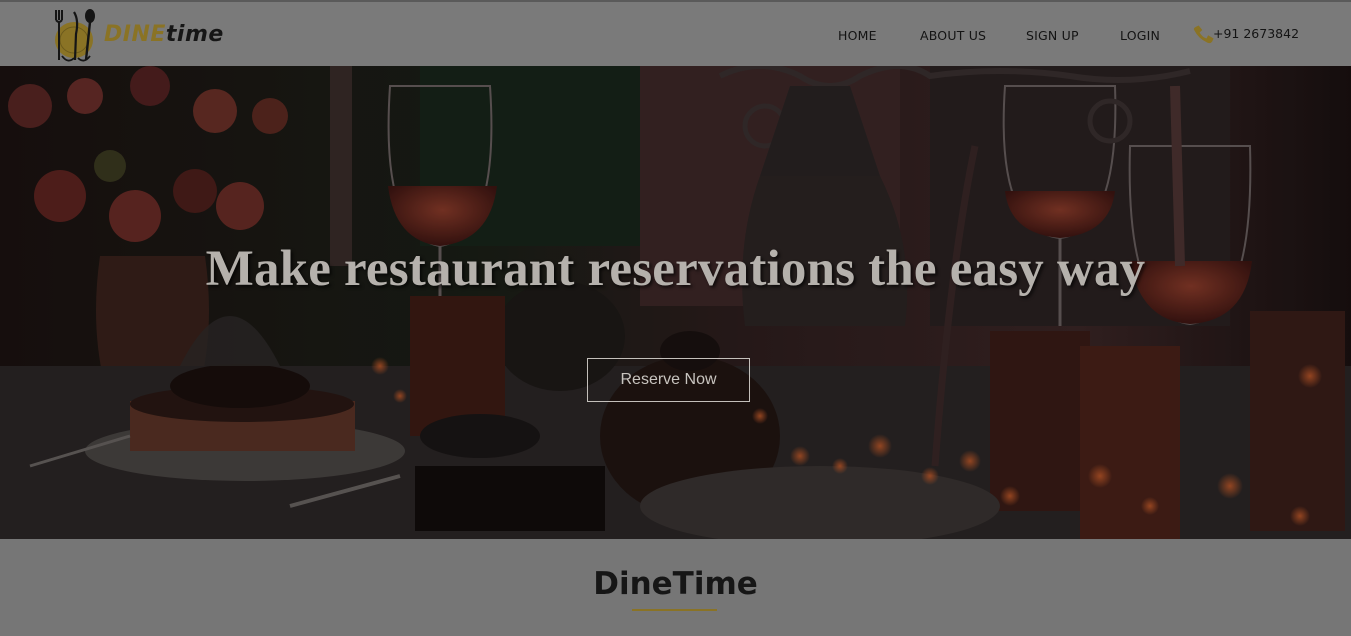 This screenshot has height=636, width=1351. I want to click on nav-about-link: ABOUT US, so click(953, 35).